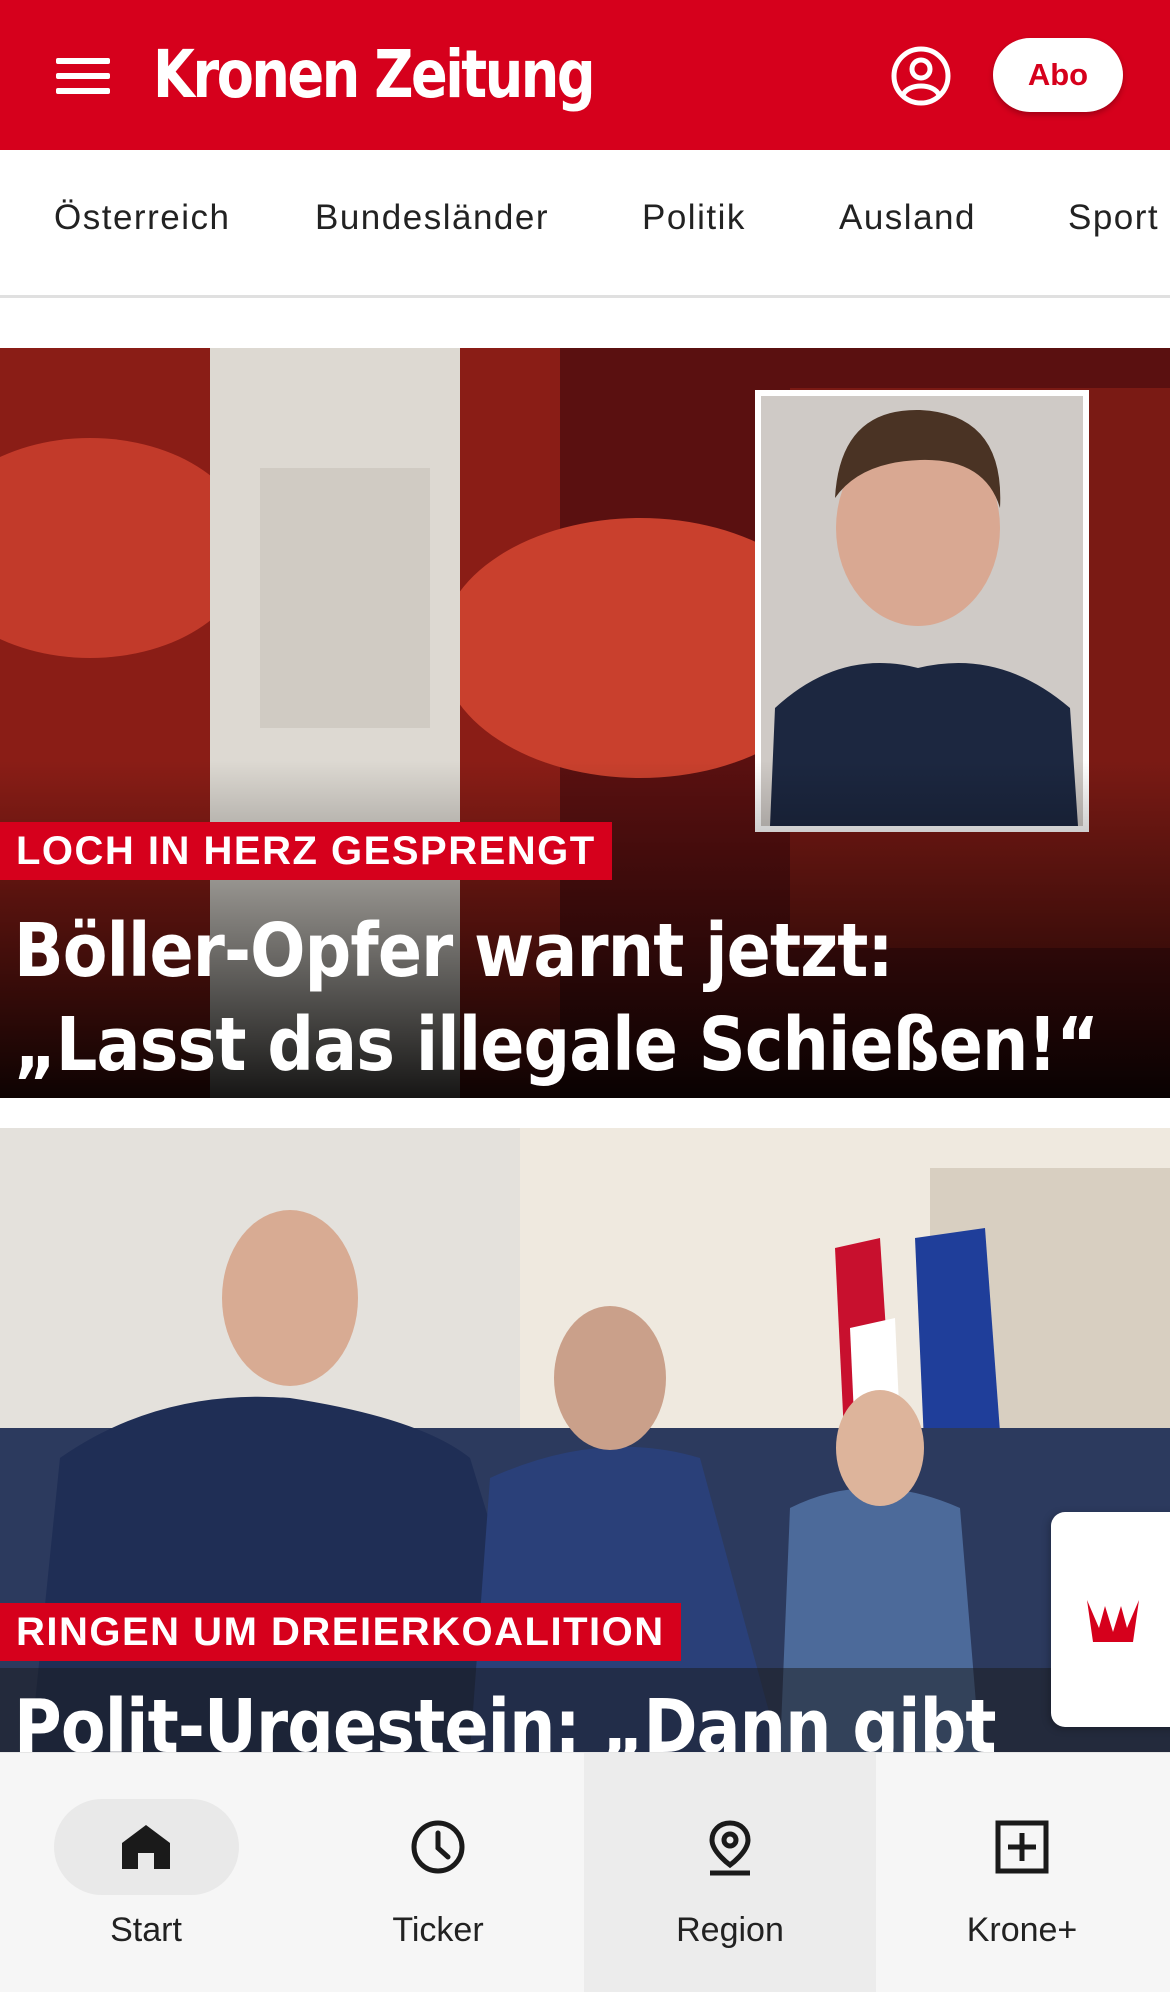 Image resolution: width=1170 pixels, height=1992 pixels. I want to click on headline-line: Böller-Opfer warnt jetzt:, so click(454, 951).